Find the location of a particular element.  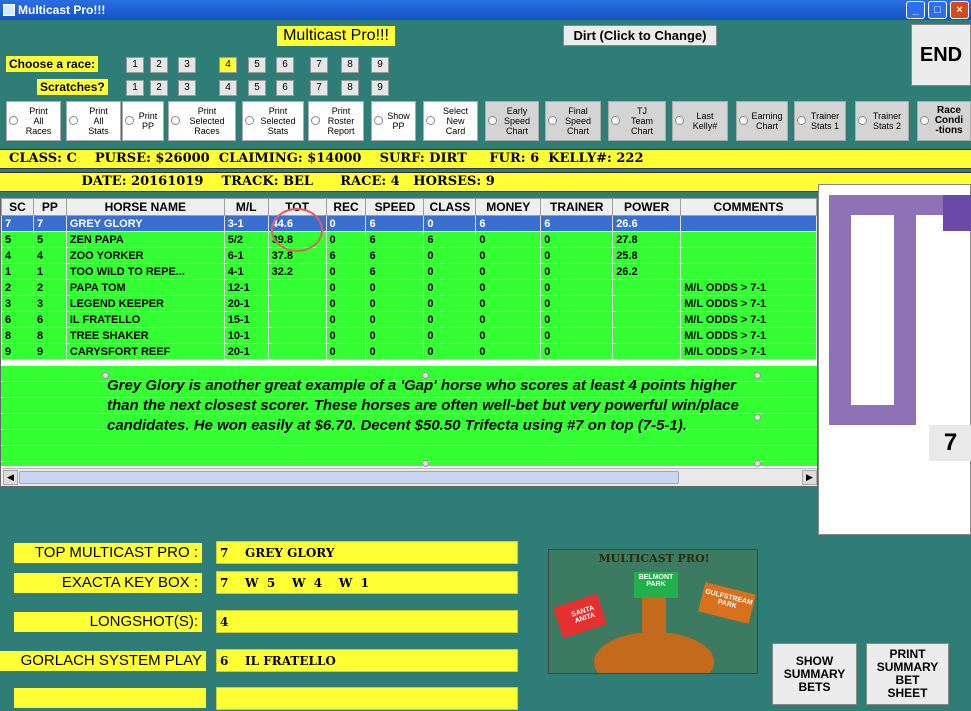

column-header: CLASS is located at coordinates (450, 207).